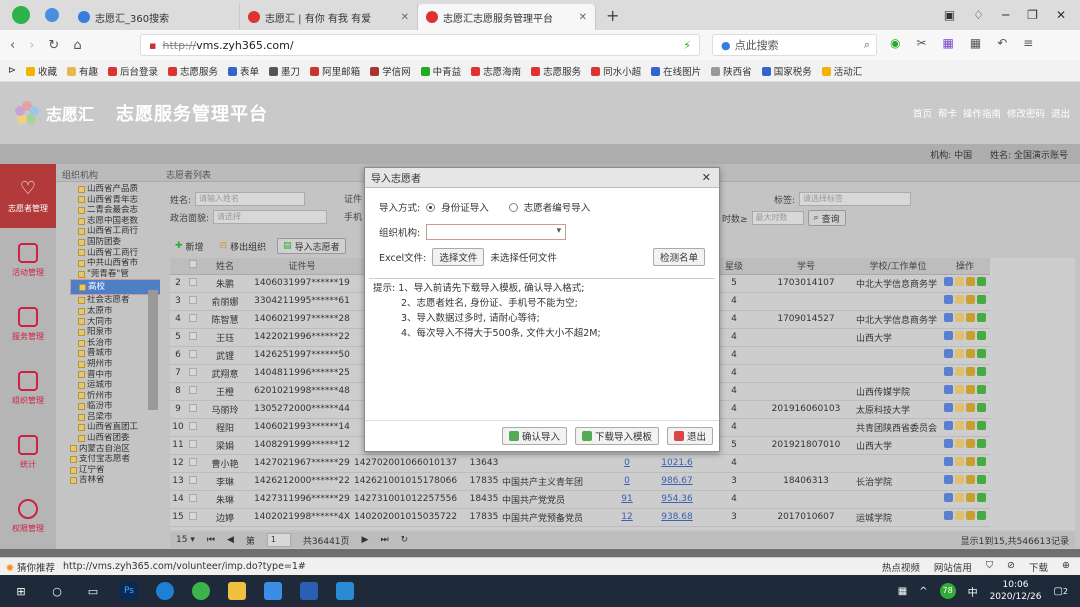  What do you see at coordinates (115, 300) in the screenshot?
I see `tree-node: 社会志愿者` at bounding box center [115, 300].